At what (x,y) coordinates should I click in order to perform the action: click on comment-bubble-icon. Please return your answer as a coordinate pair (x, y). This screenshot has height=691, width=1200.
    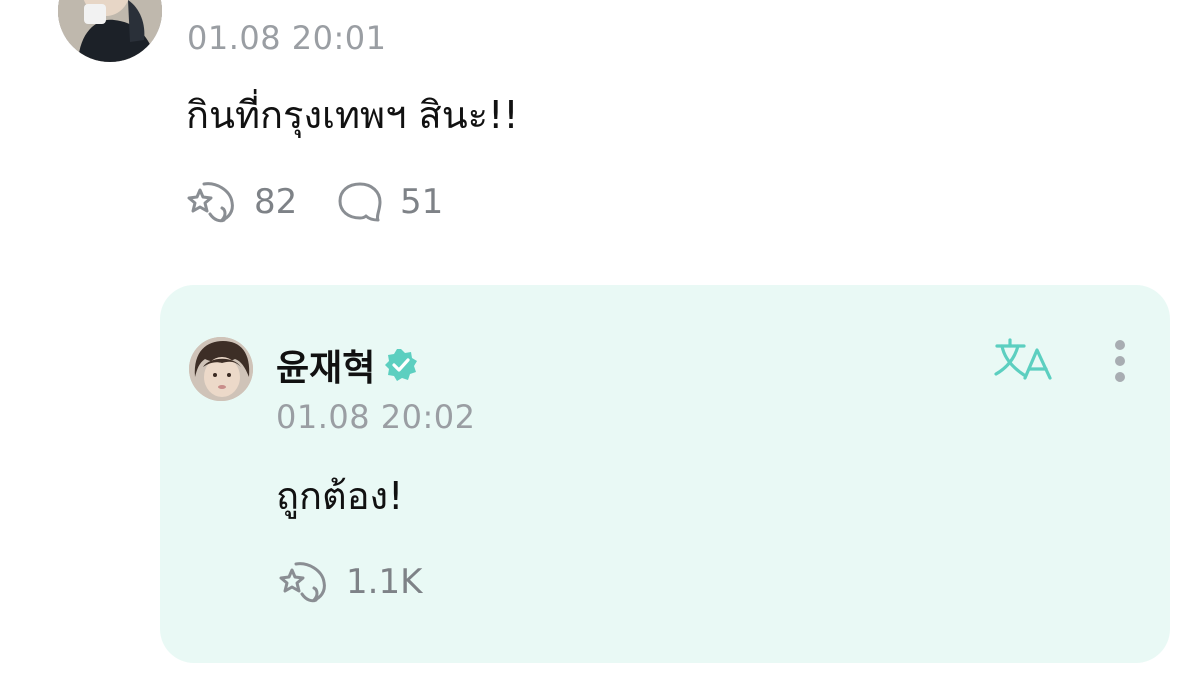
    Looking at the image, I should click on (360, 202).